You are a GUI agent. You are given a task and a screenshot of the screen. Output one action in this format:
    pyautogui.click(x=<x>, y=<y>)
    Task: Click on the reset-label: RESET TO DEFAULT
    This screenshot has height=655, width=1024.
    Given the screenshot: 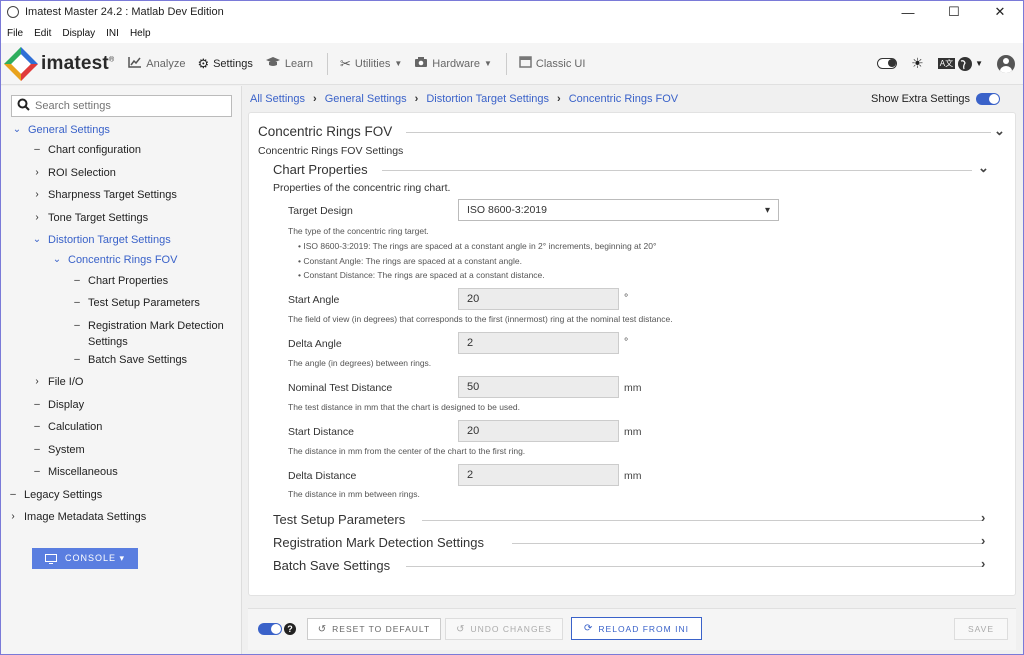 What is the action you would take?
    pyautogui.click(x=381, y=629)
    